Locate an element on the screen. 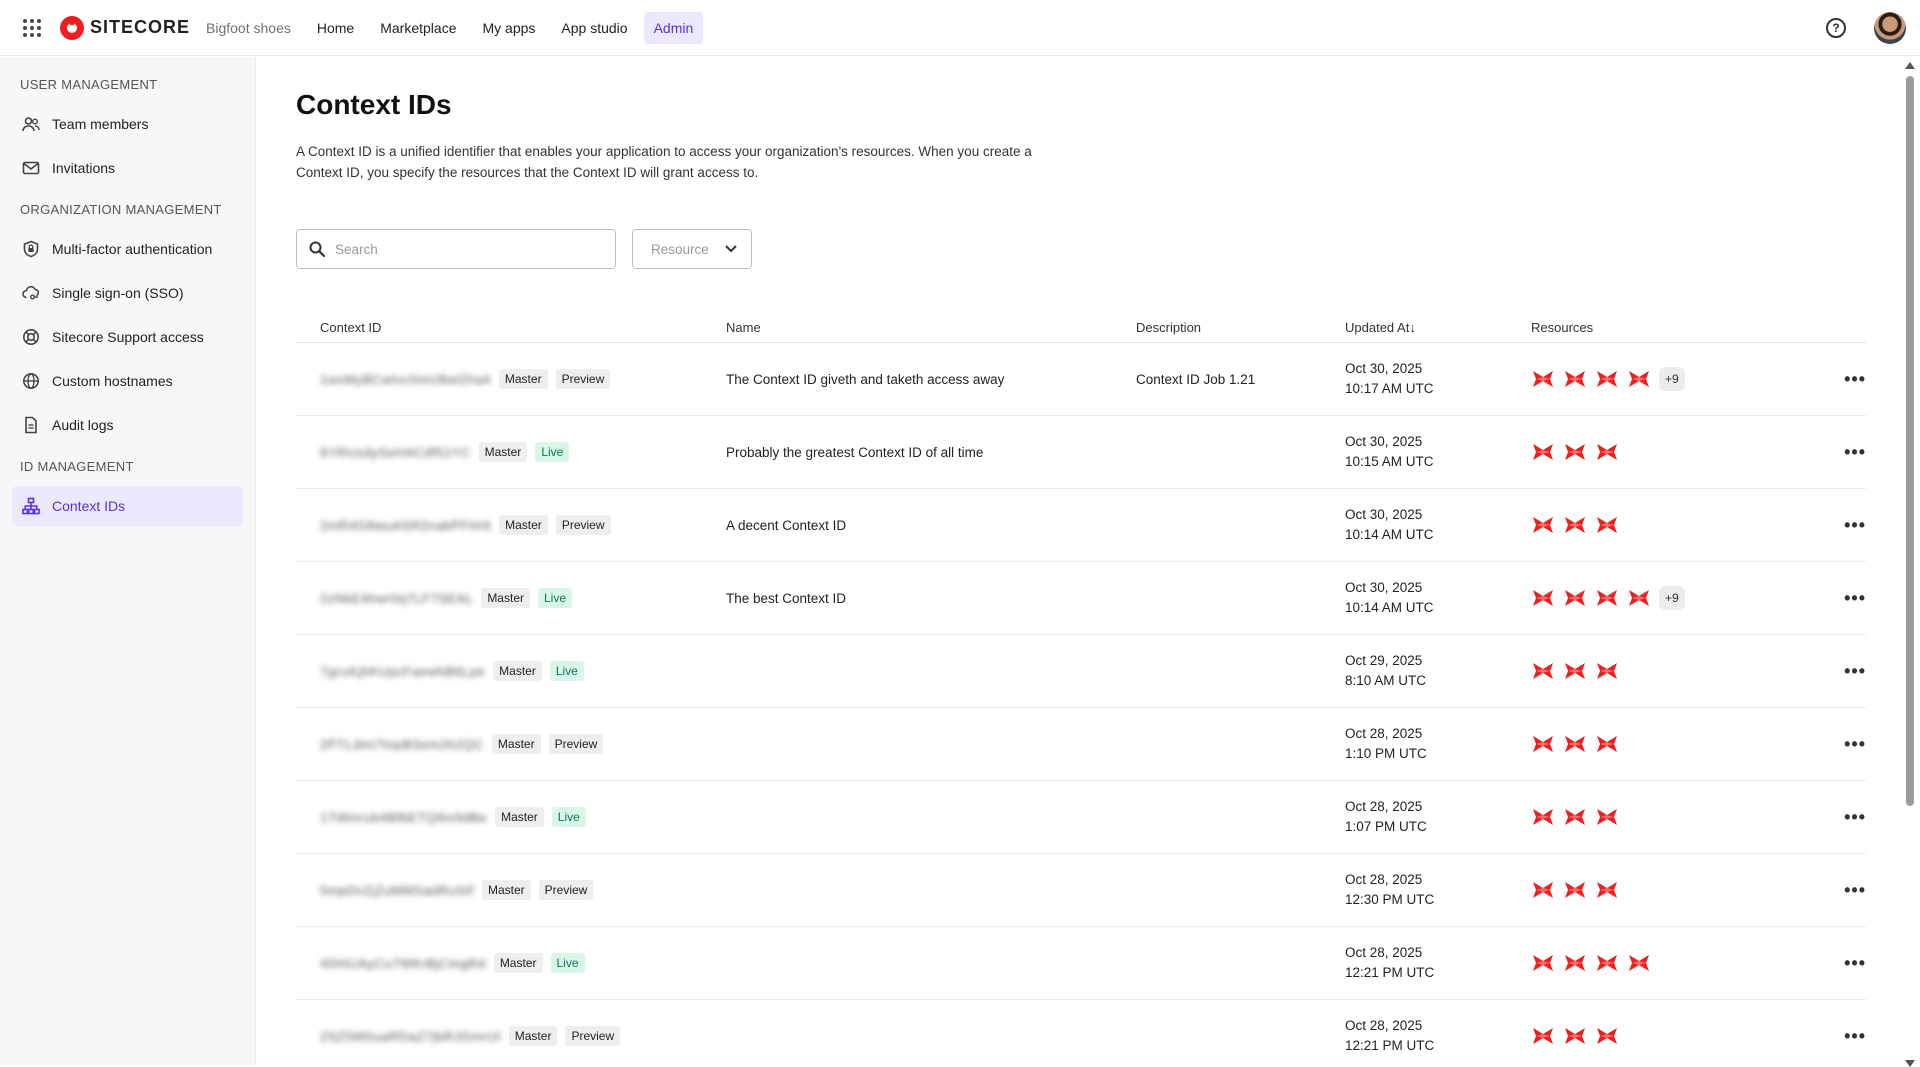  sidebar-item-team-members: Team members is located at coordinates (127, 124).